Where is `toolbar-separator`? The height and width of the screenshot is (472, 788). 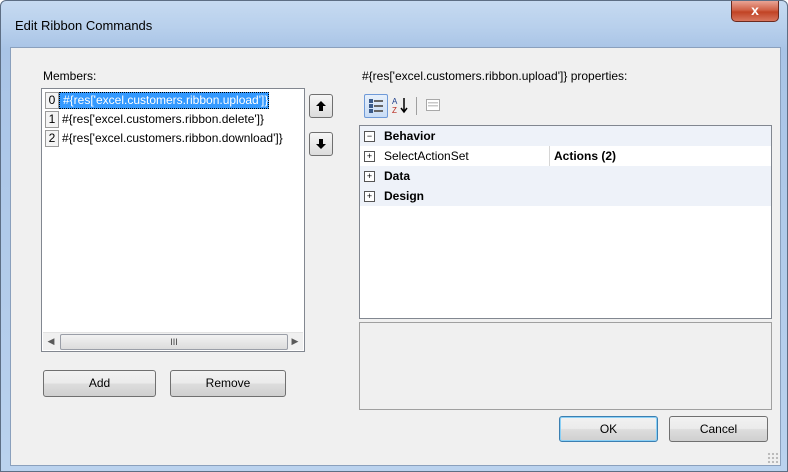
toolbar-separator is located at coordinates (416, 106).